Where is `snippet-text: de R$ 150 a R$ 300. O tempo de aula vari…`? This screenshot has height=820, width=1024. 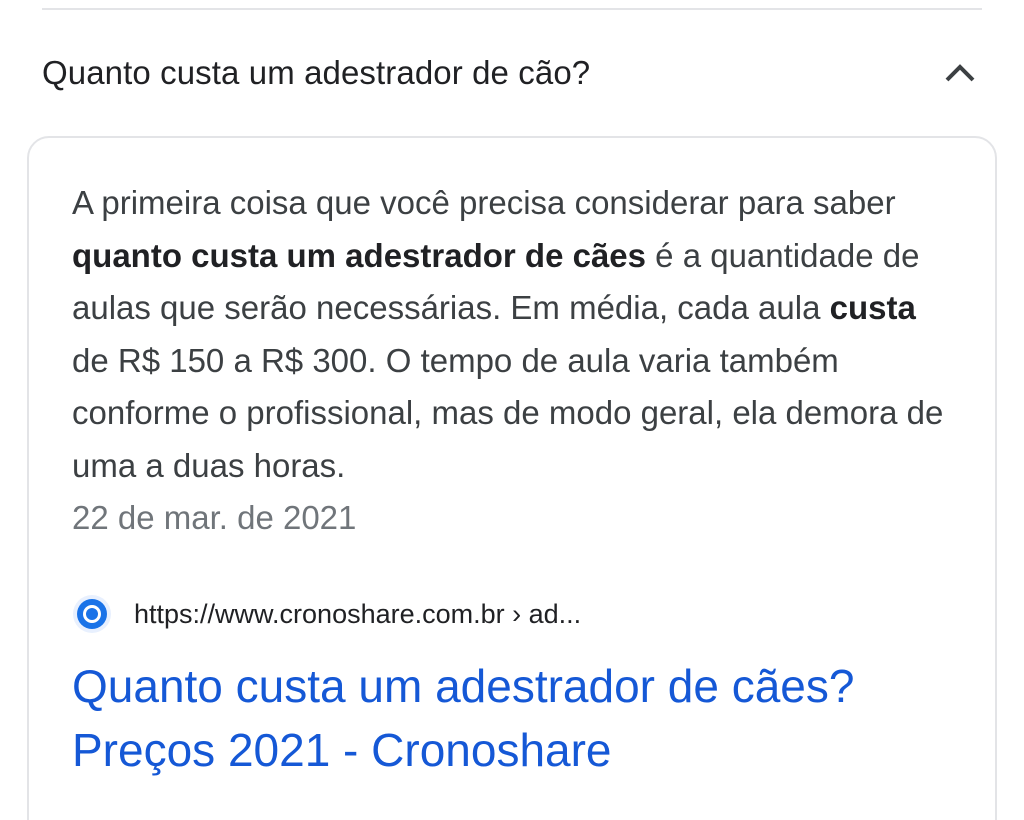 snippet-text: de R$ 150 a R$ 300. O tempo de aula vari… is located at coordinates (508, 412).